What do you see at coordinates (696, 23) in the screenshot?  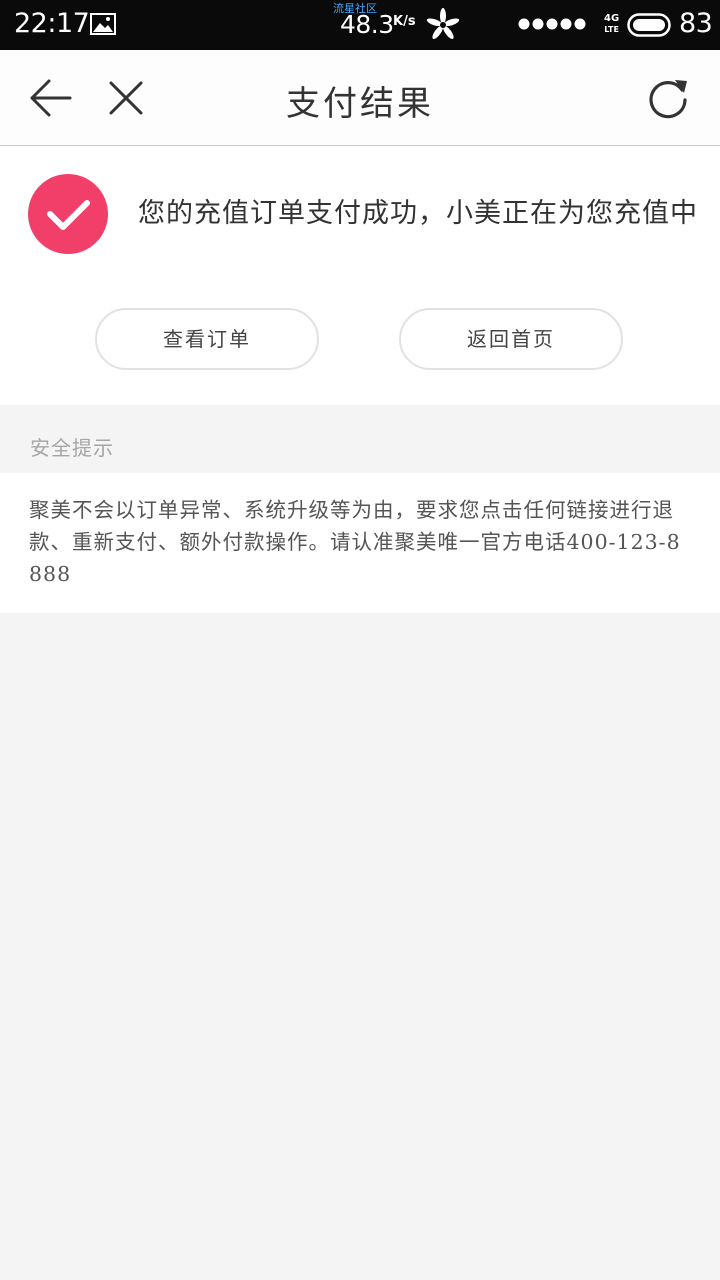 I see `battery-level: 83` at bounding box center [696, 23].